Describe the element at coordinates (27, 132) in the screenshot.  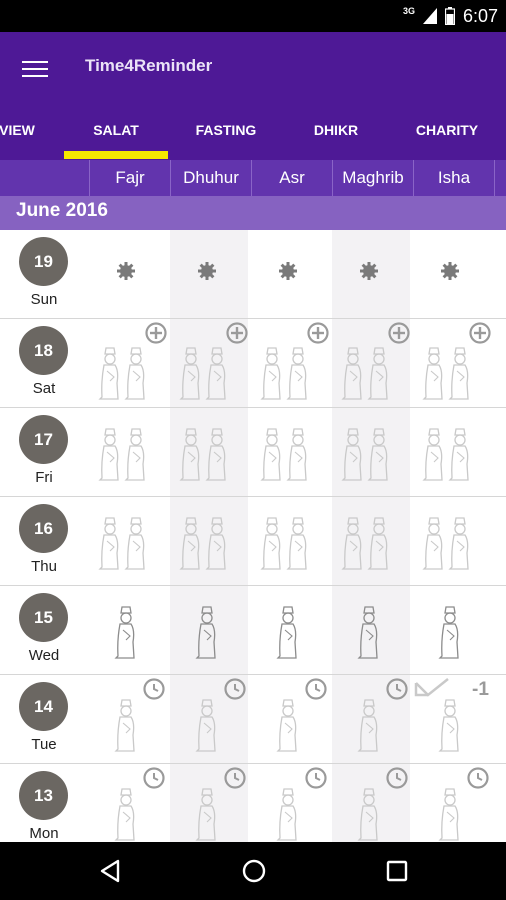
I see `tab-view: VIEW` at that location.